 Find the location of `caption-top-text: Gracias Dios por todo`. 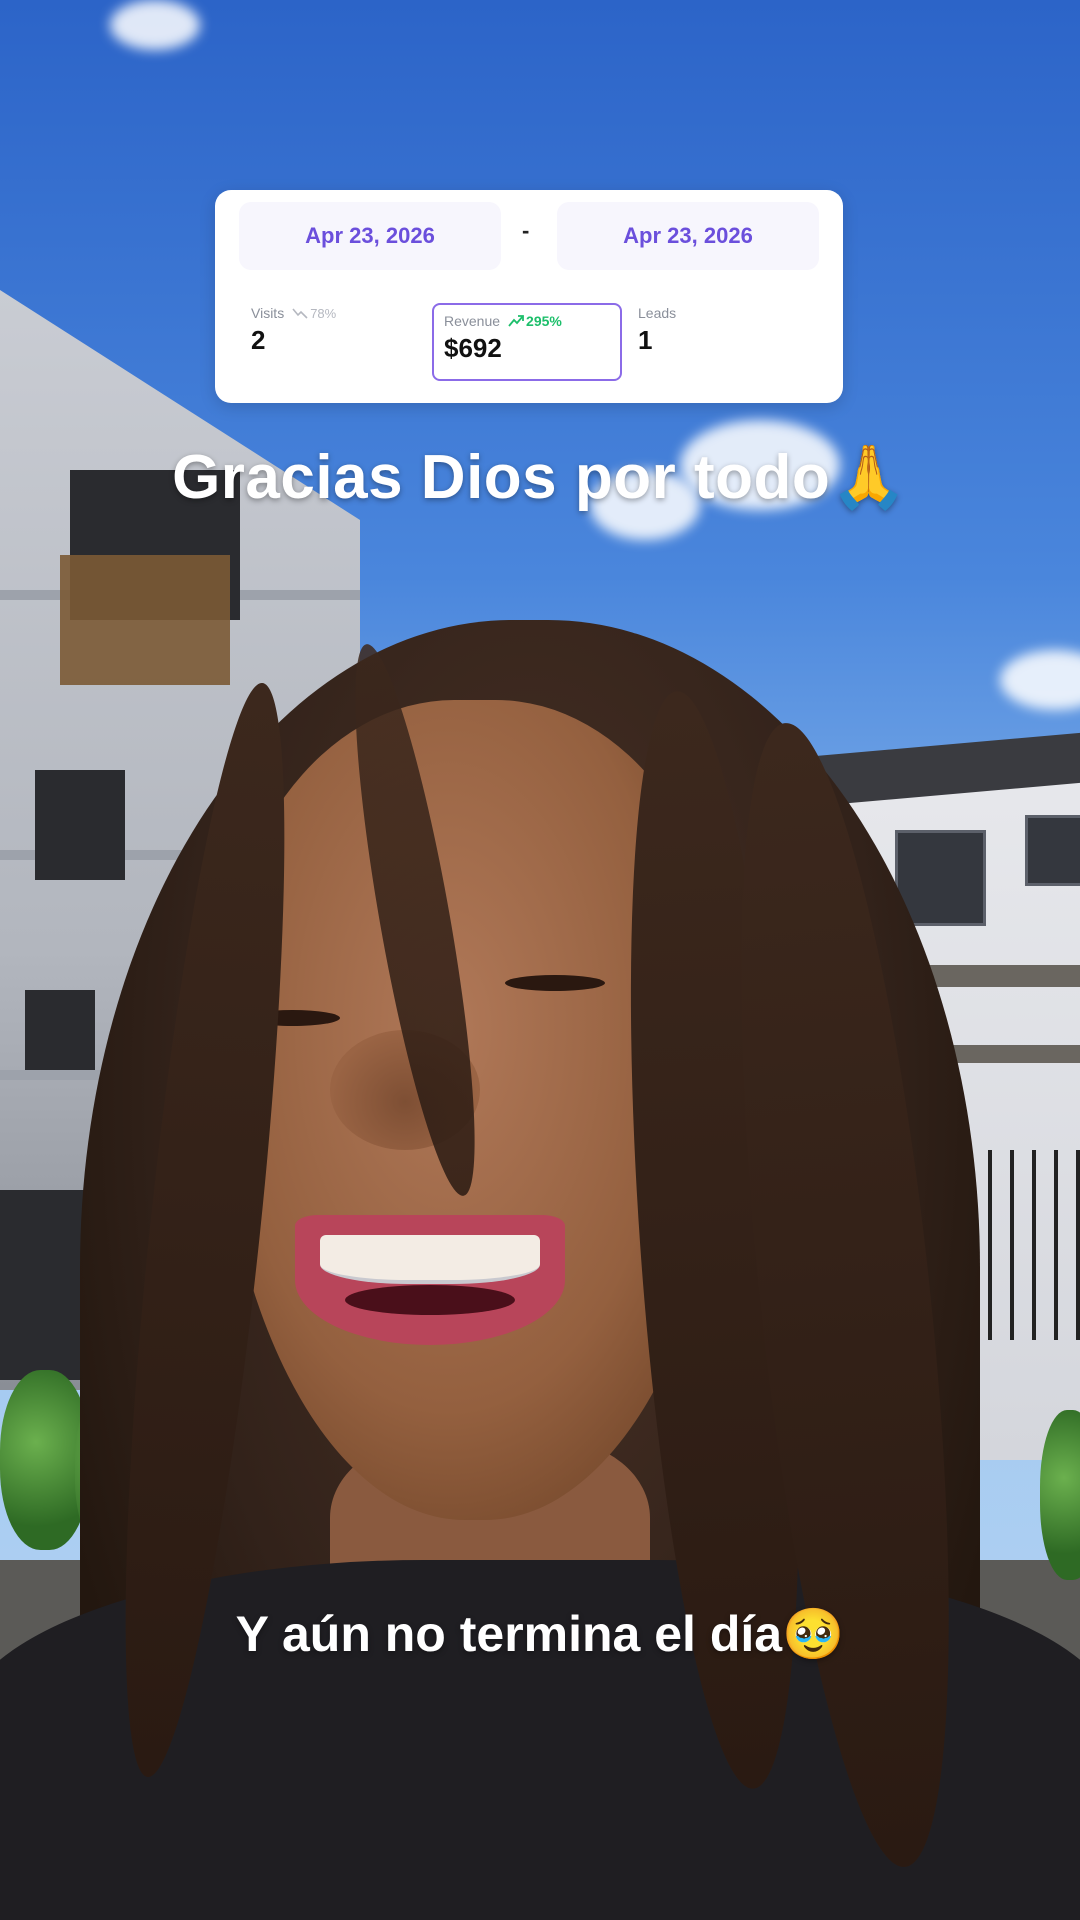

caption-top-text: Gracias Dios por todo is located at coordinates (501, 477).